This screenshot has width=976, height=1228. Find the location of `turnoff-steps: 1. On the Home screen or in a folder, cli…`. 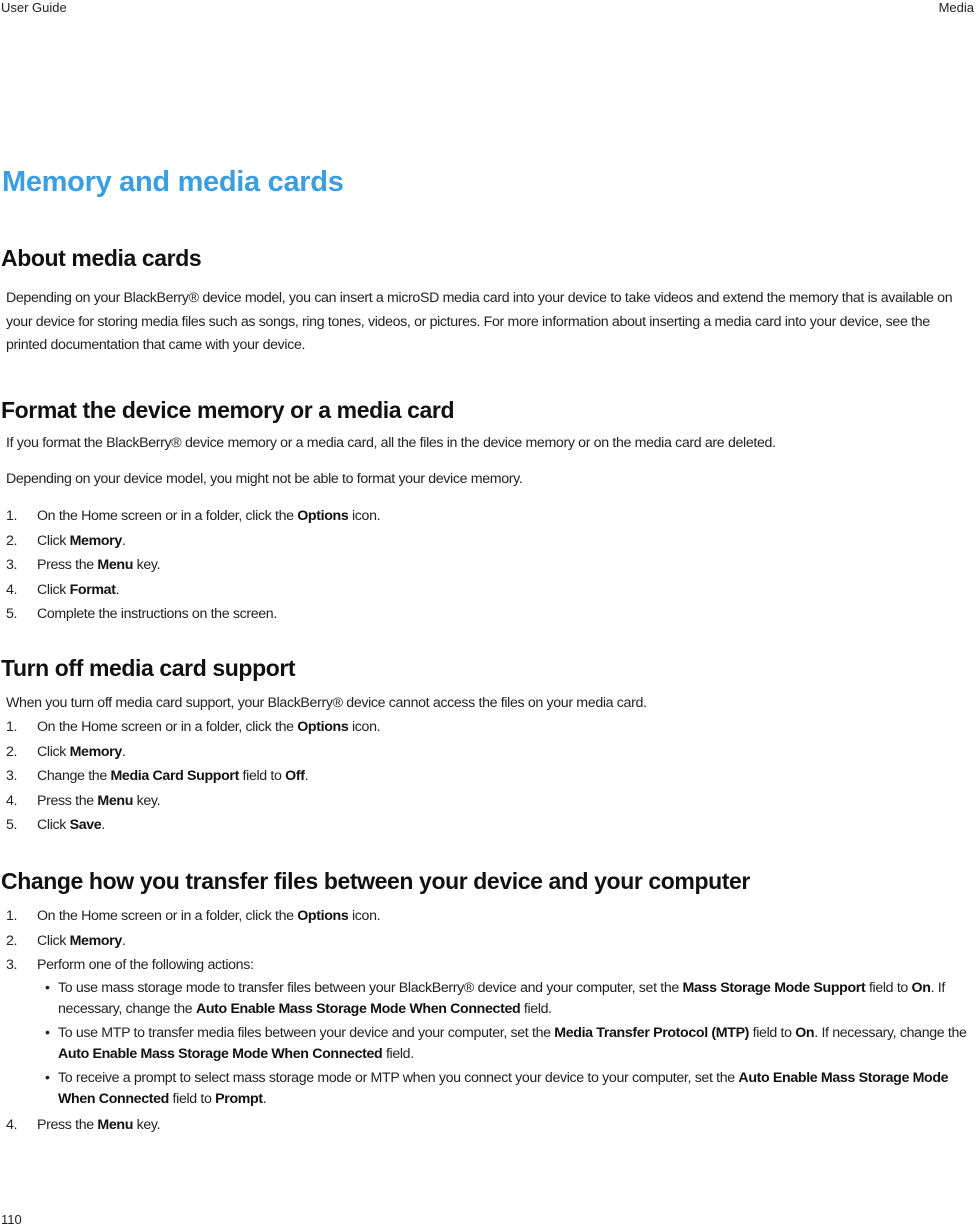

turnoff-steps: 1. On the Home screen or in a folder, cli… is located at coordinates (489, 776).